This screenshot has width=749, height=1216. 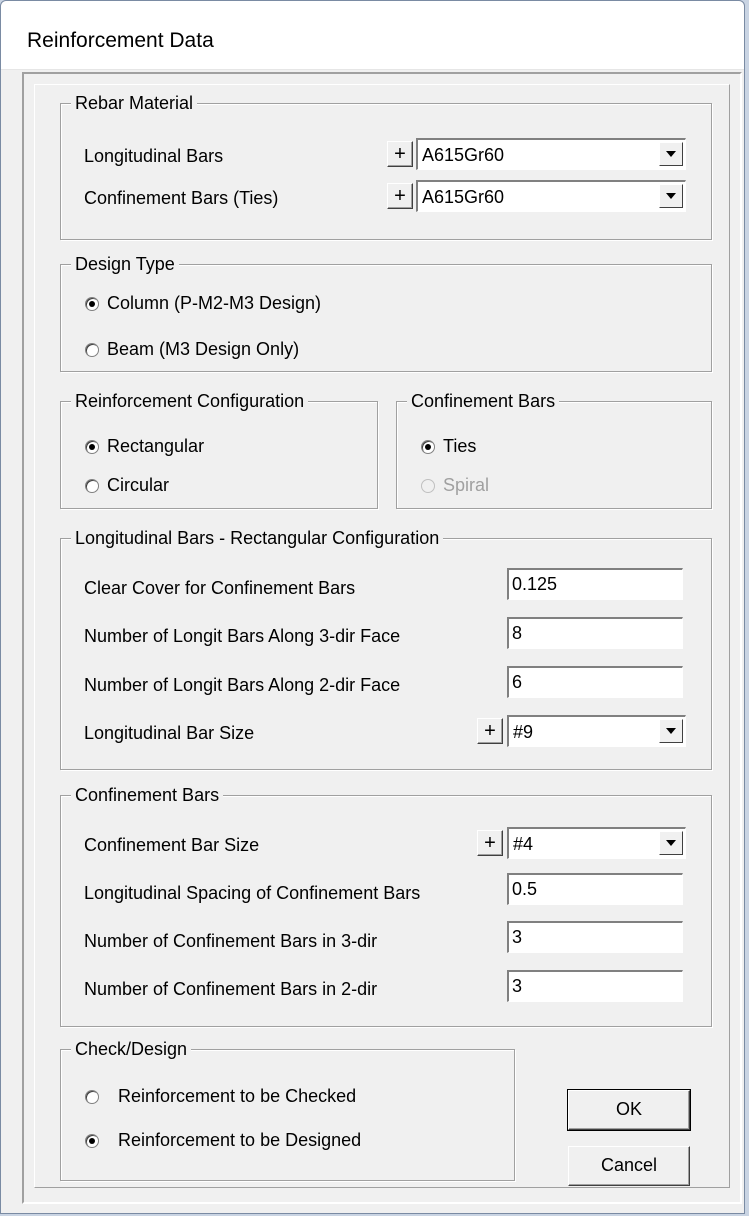 I want to click on confinement-bars-legend: Confinement Bars, so click(x=147, y=795).